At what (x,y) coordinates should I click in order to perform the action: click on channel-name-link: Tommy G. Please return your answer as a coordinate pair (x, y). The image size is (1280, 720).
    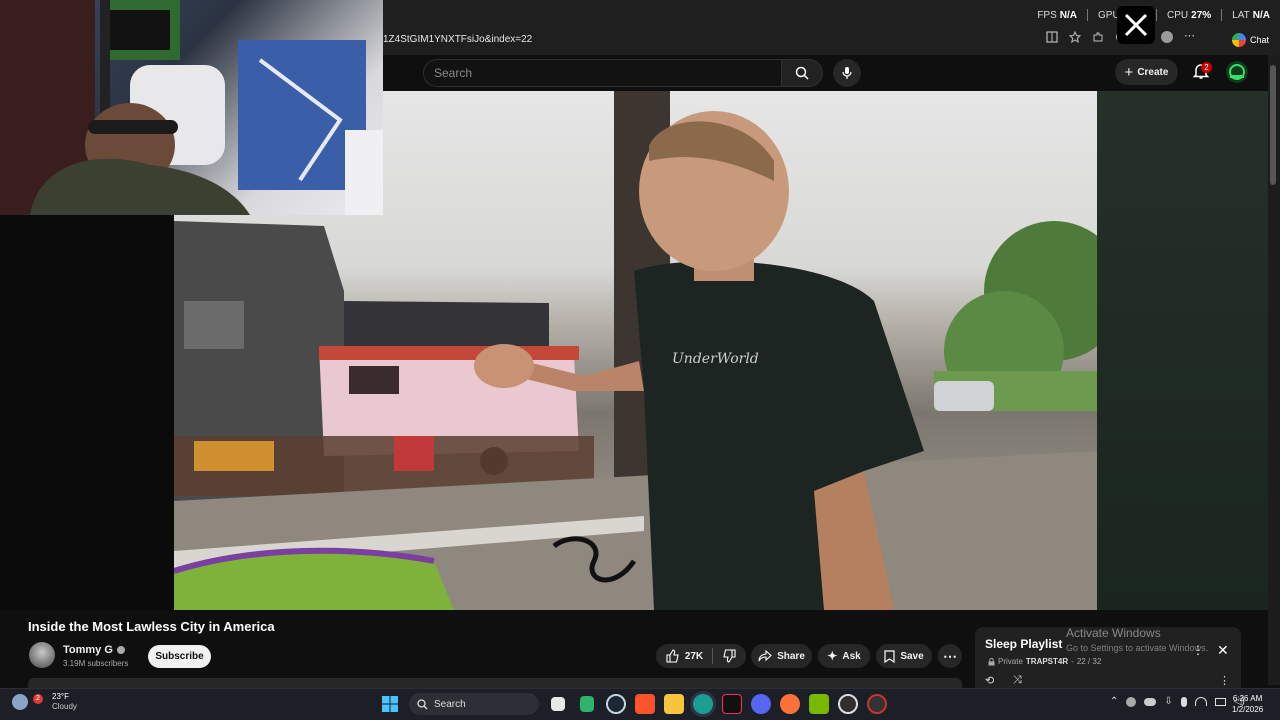
    Looking at the image, I should click on (94, 650).